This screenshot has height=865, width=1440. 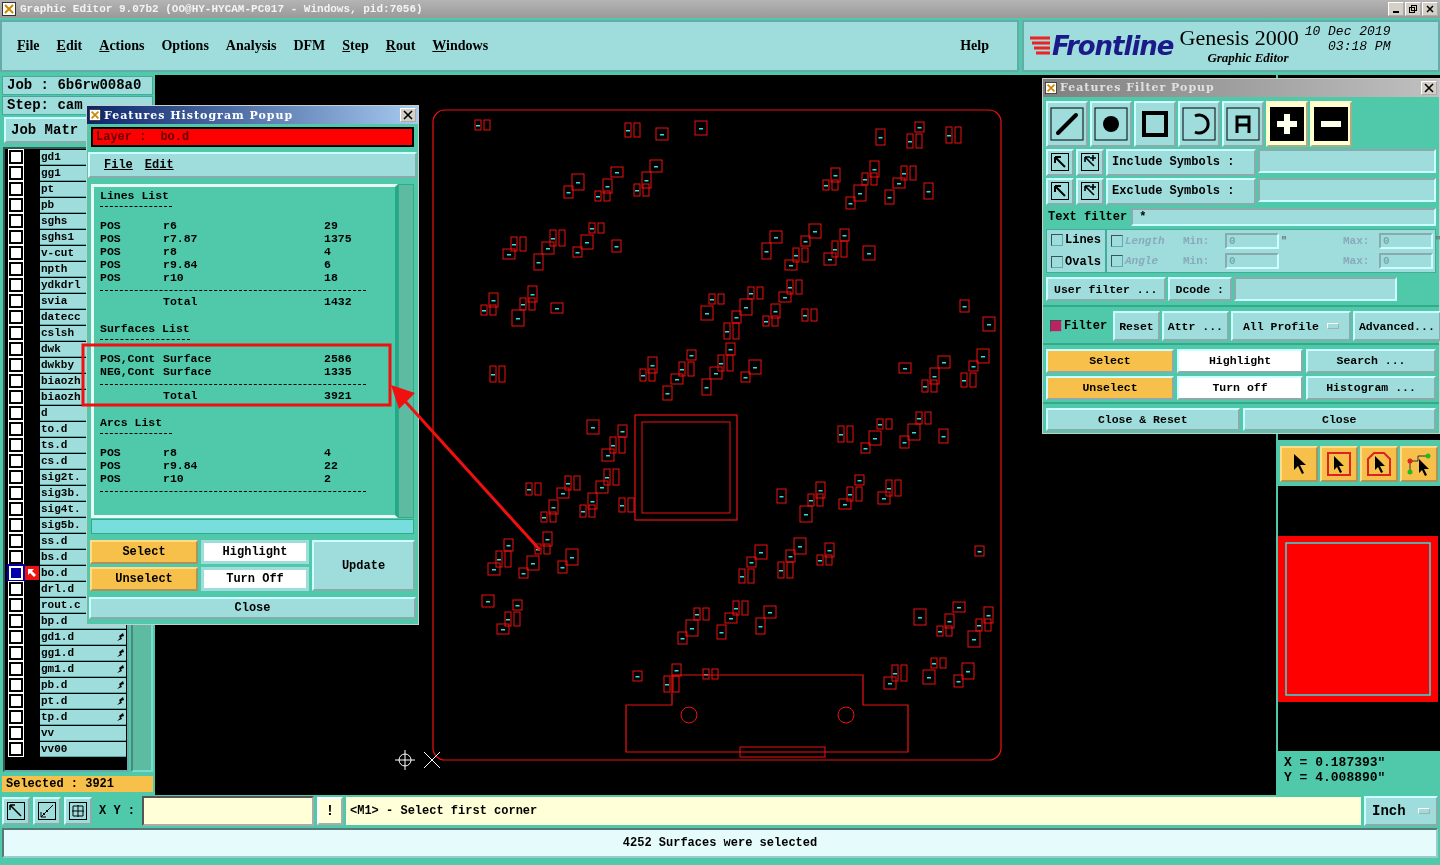 I want to click on layer-item: gm1.d, so click(x=83, y=669).